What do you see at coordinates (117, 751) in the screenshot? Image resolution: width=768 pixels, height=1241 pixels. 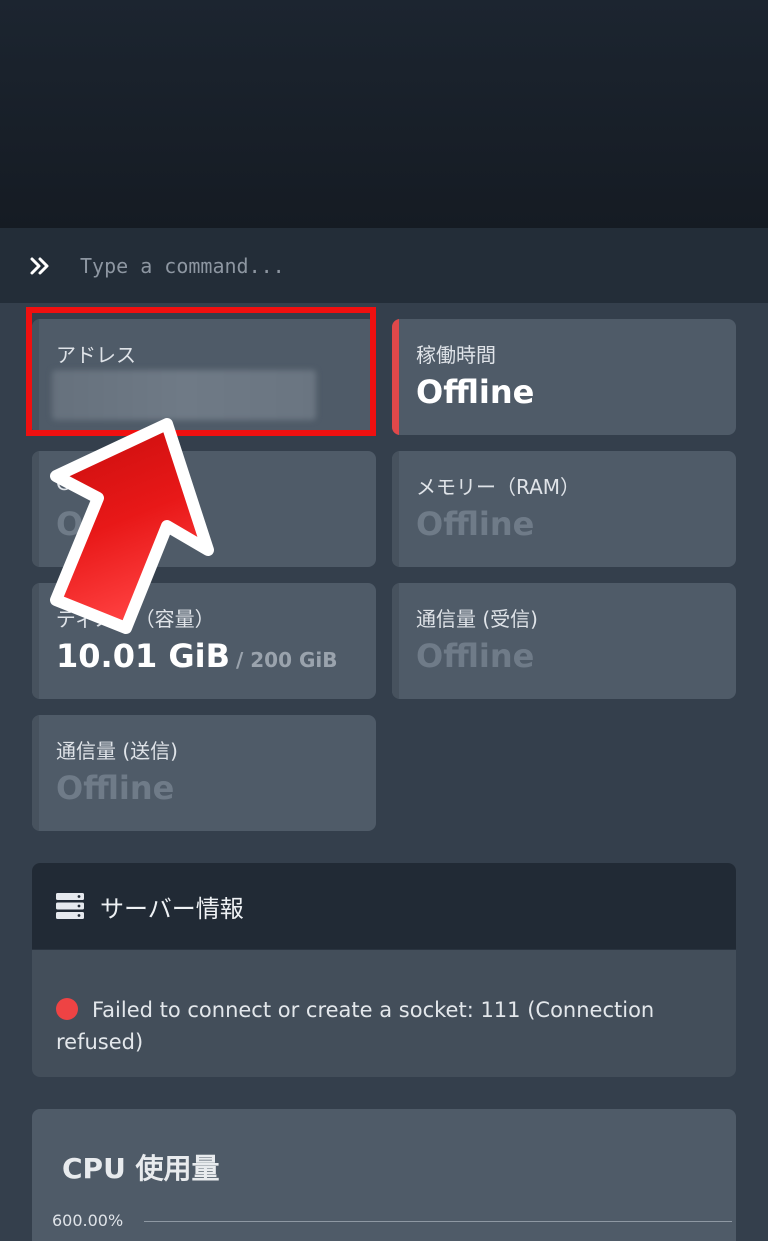 I see `network-out-label: 通信量 (送信)` at bounding box center [117, 751].